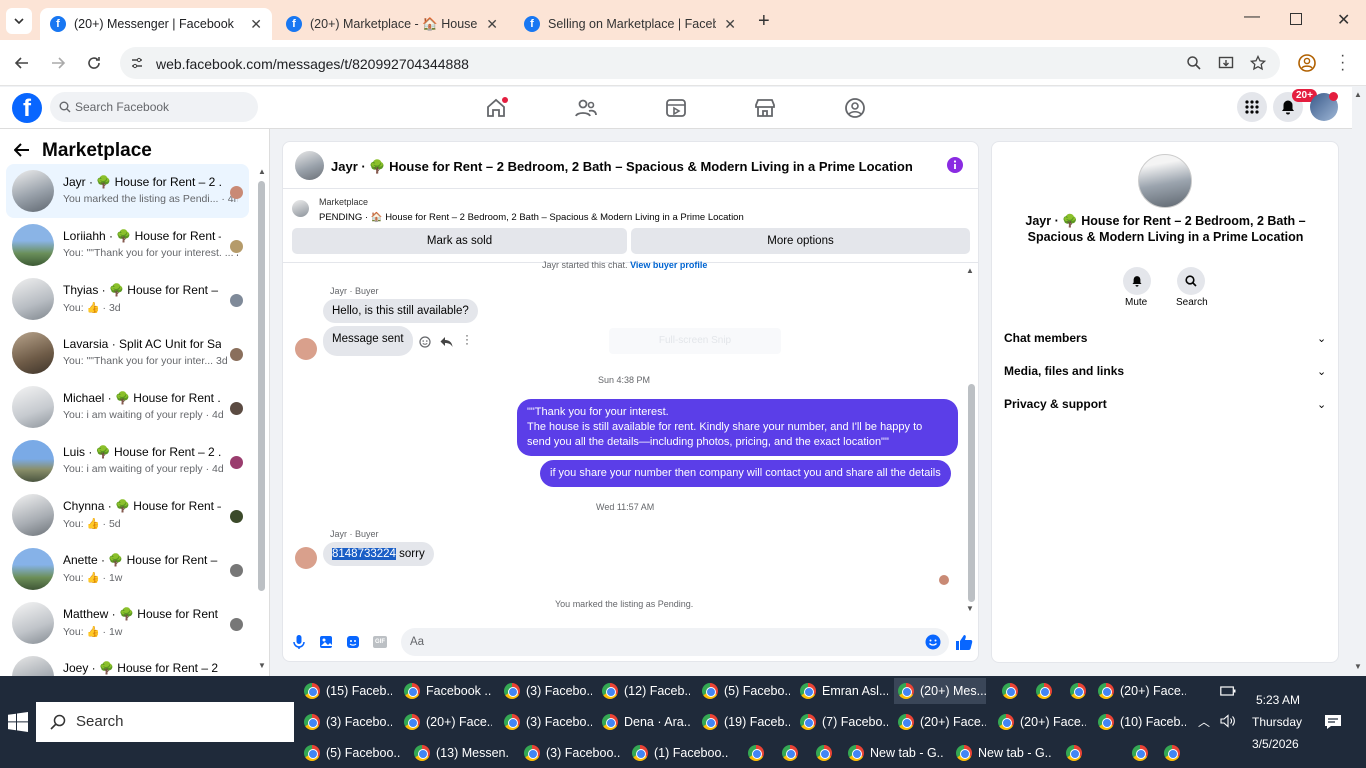  What do you see at coordinates (19, 21) in the screenshot?
I see `tab-search-dropdown` at bounding box center [19, 21].